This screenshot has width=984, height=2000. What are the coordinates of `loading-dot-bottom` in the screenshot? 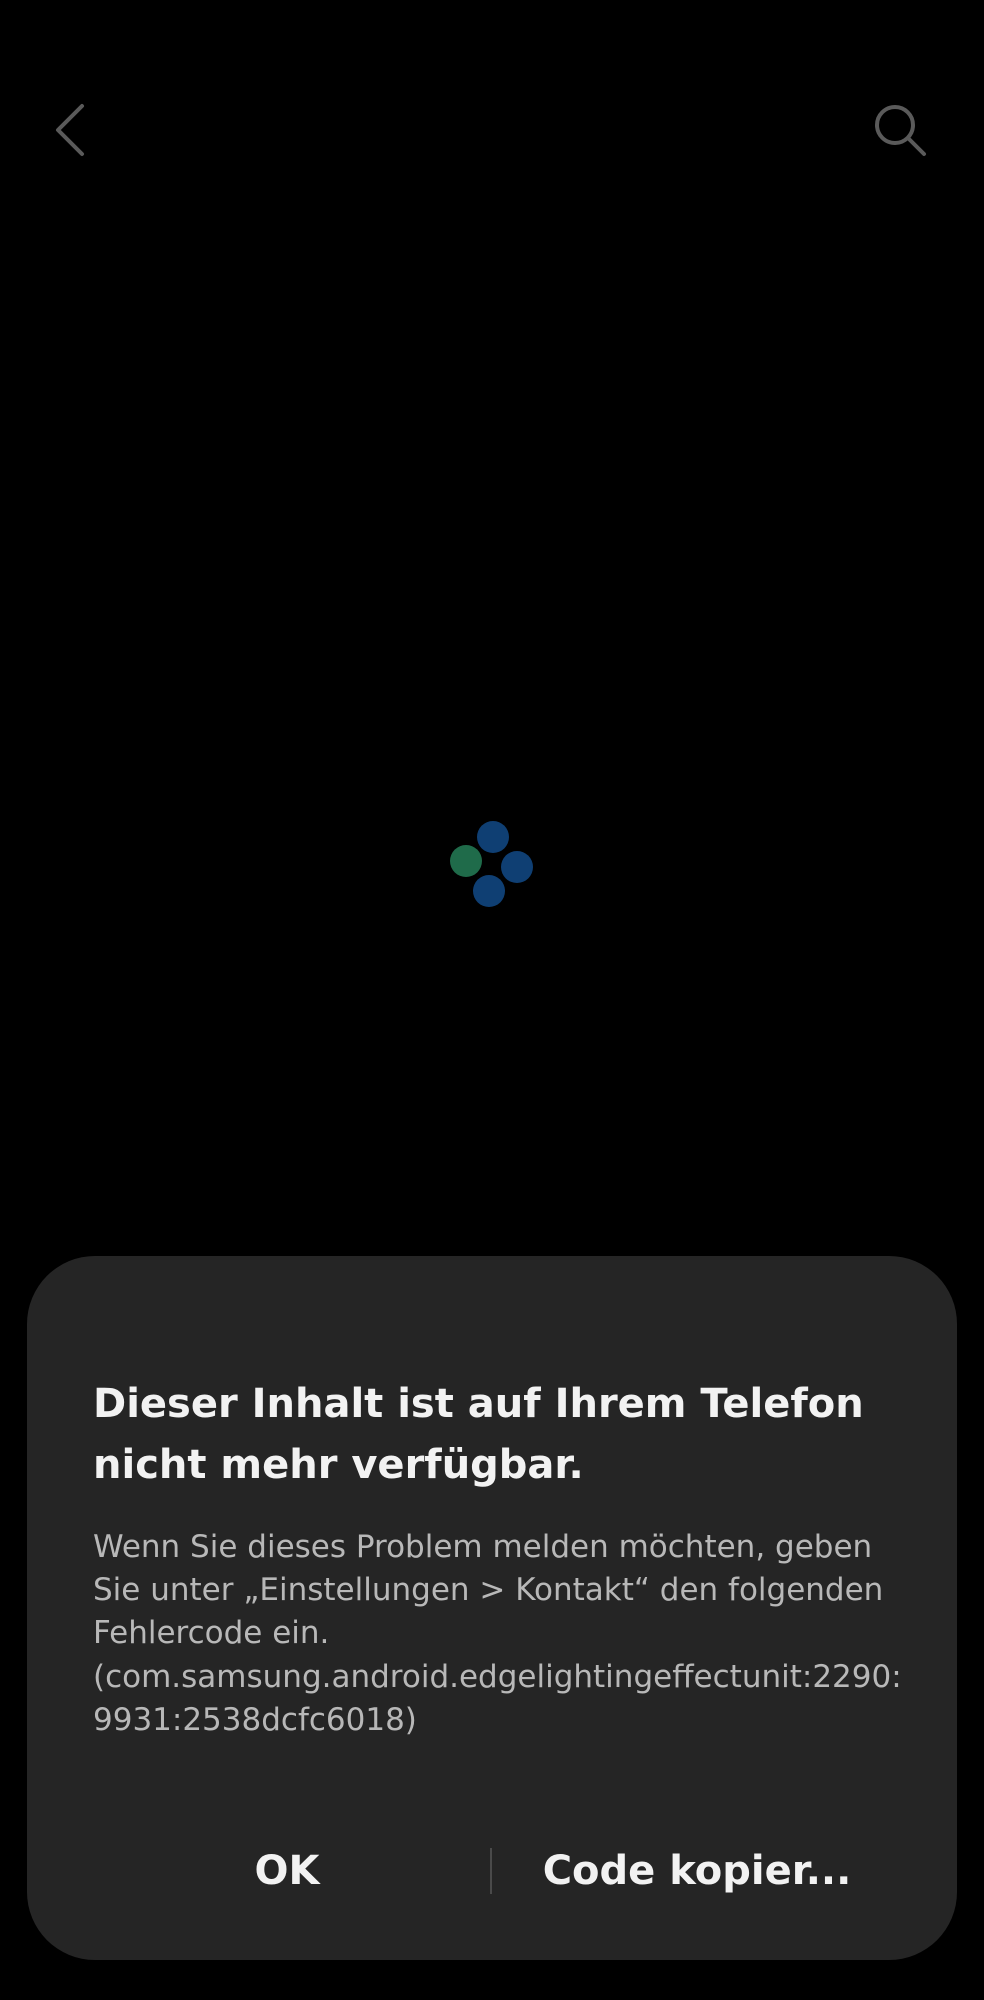 It's located at (489, 891).